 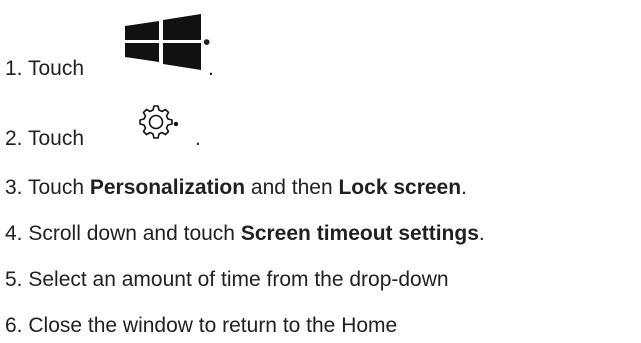 What do you see at coordinates (400, 187) in the screenshot?
I see `lock-screen-label: Lock screen` at bounding box center [400, 187].